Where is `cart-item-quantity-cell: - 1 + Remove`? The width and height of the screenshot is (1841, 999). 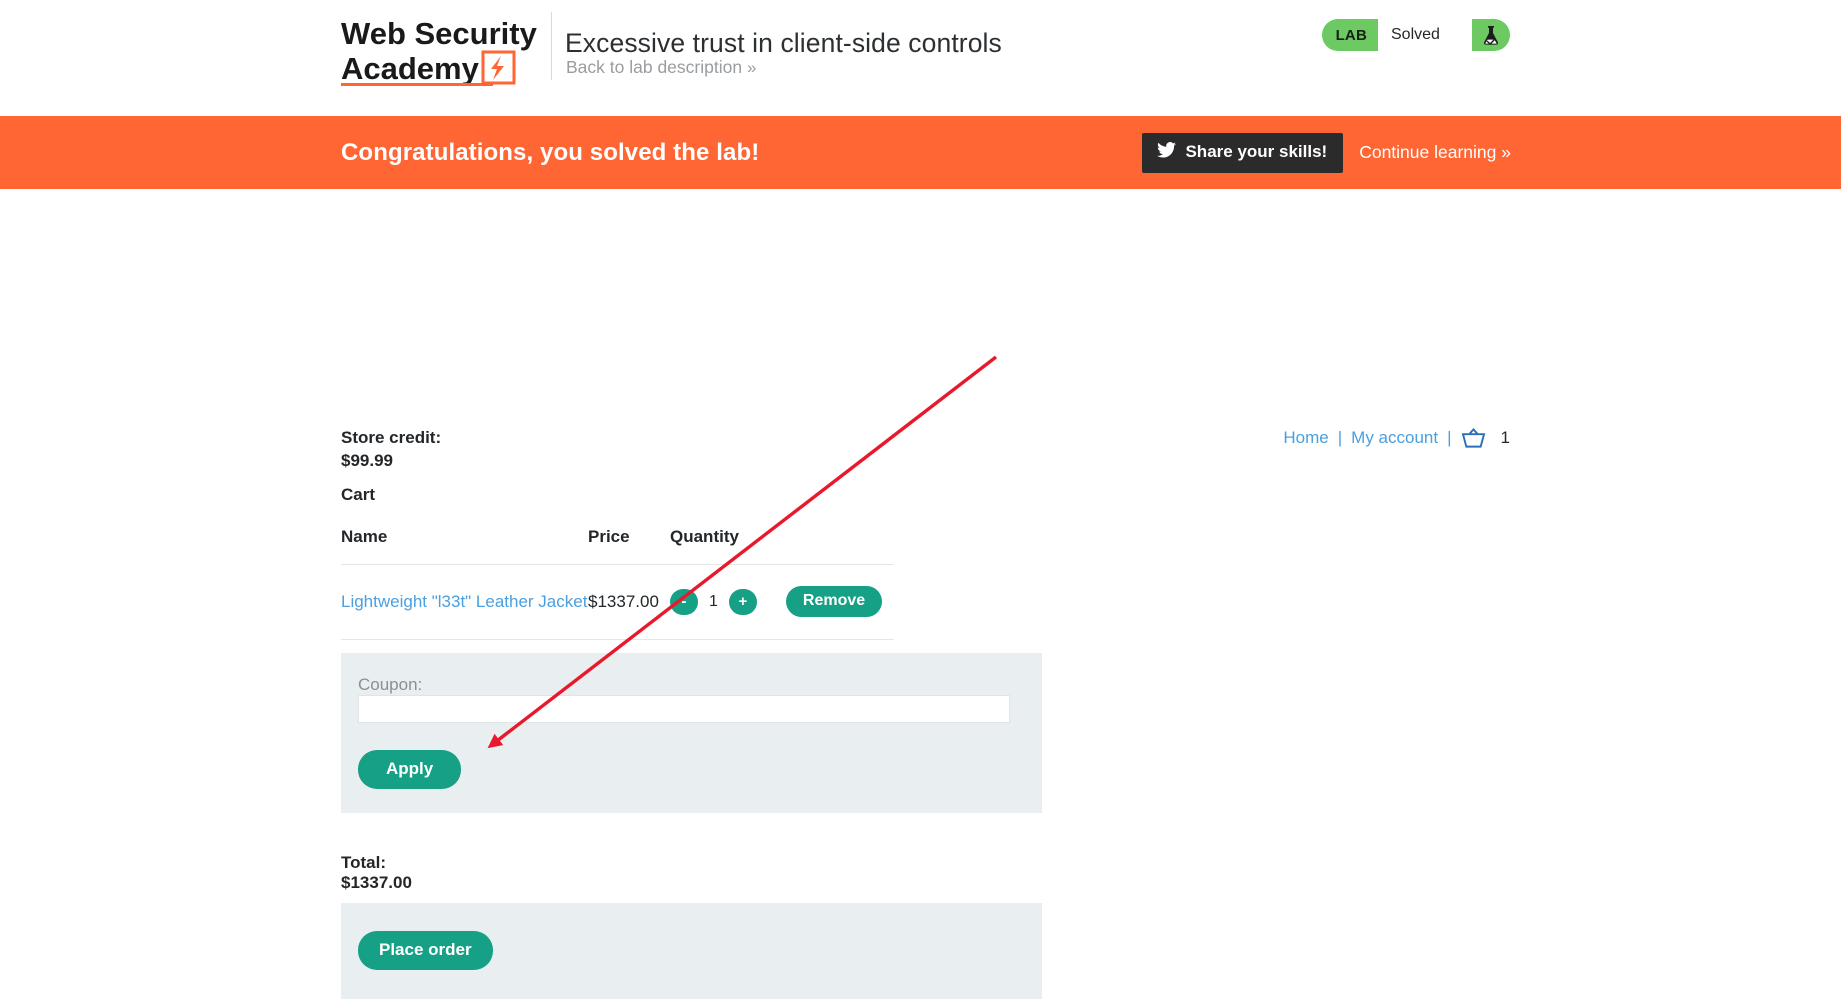 cart-item-quantity-cell: - 1 + Remove is located at coordinates (782, 602).